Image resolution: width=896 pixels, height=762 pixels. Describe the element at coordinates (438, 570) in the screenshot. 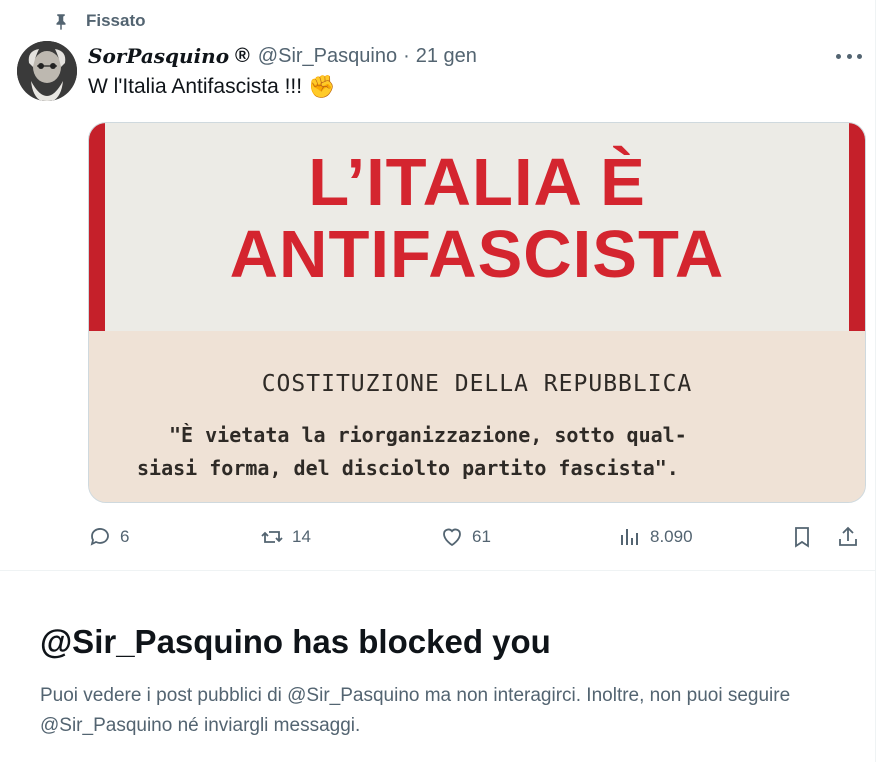

I see `section-divider` at that location.